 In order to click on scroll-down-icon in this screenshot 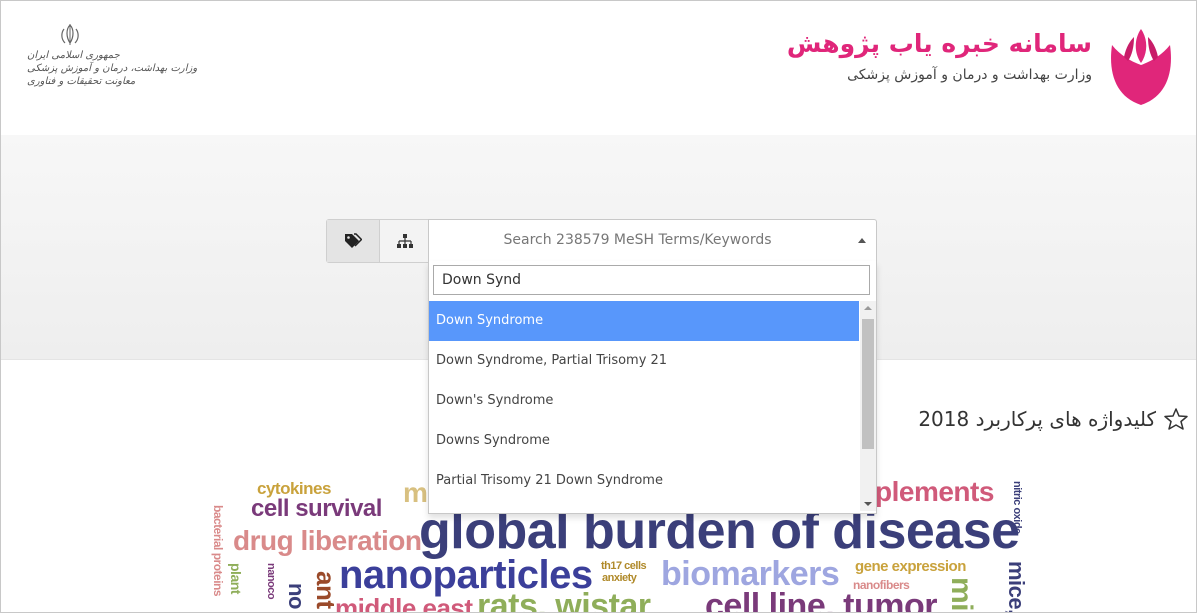, I will do `click(868, 504)`.